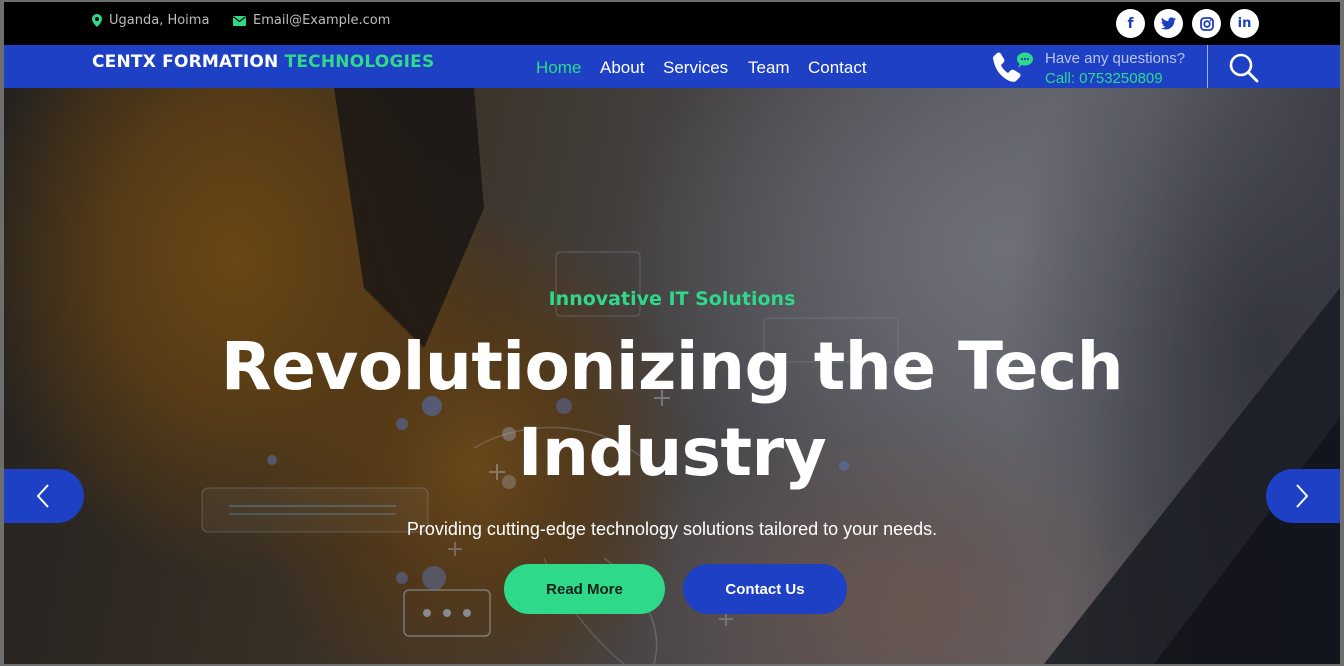 Image resolution: width=1344 pixels, height=666 pixels. I want to click on chevron-left-icon, so click(42, 496).